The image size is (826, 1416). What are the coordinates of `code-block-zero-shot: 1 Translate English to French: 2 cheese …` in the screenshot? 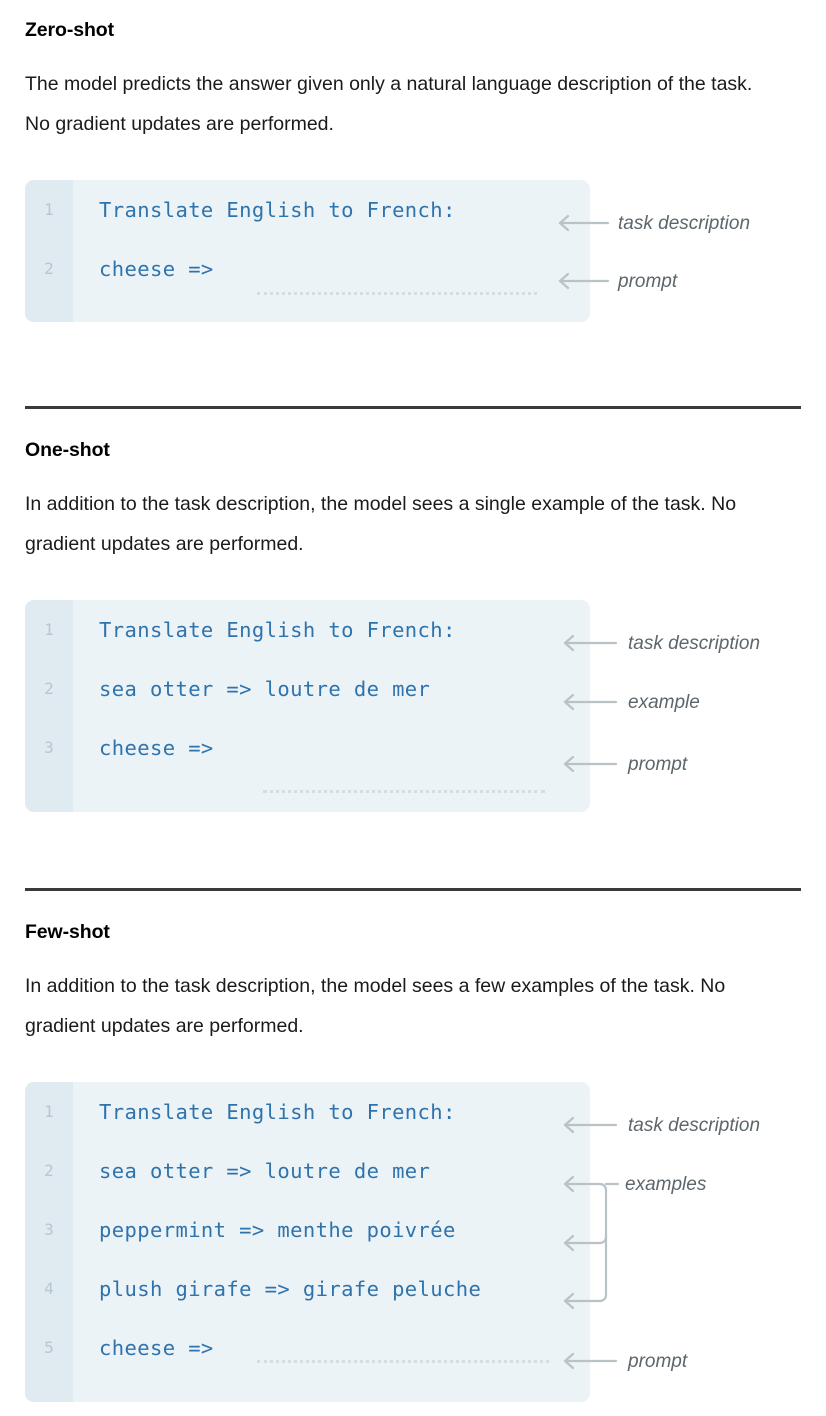 It's located at (307, 251).